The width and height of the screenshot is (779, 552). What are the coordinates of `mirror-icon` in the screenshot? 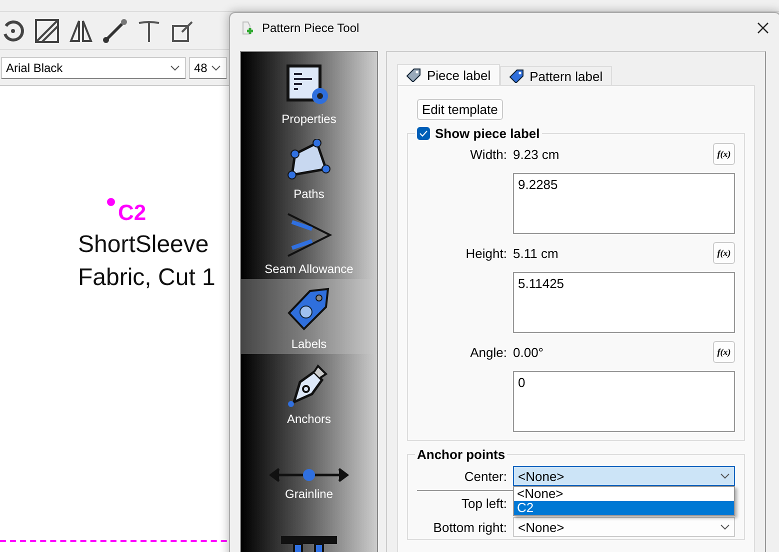 It's located at (81, 31).